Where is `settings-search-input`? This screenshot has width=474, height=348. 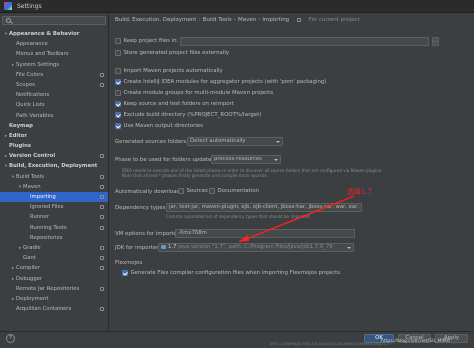 settings-search-input is located at coordinates (54, 20).